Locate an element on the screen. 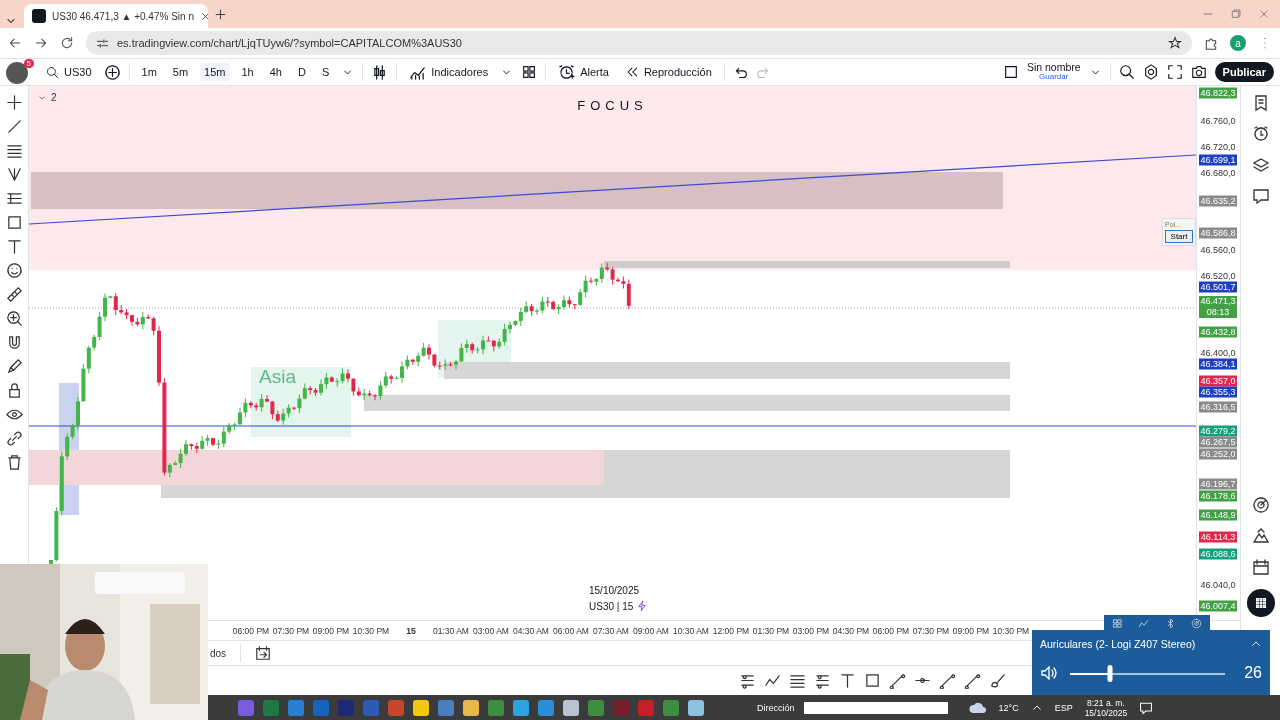  price-badge: 46.114,3 is located at coordinates (1218, 537).